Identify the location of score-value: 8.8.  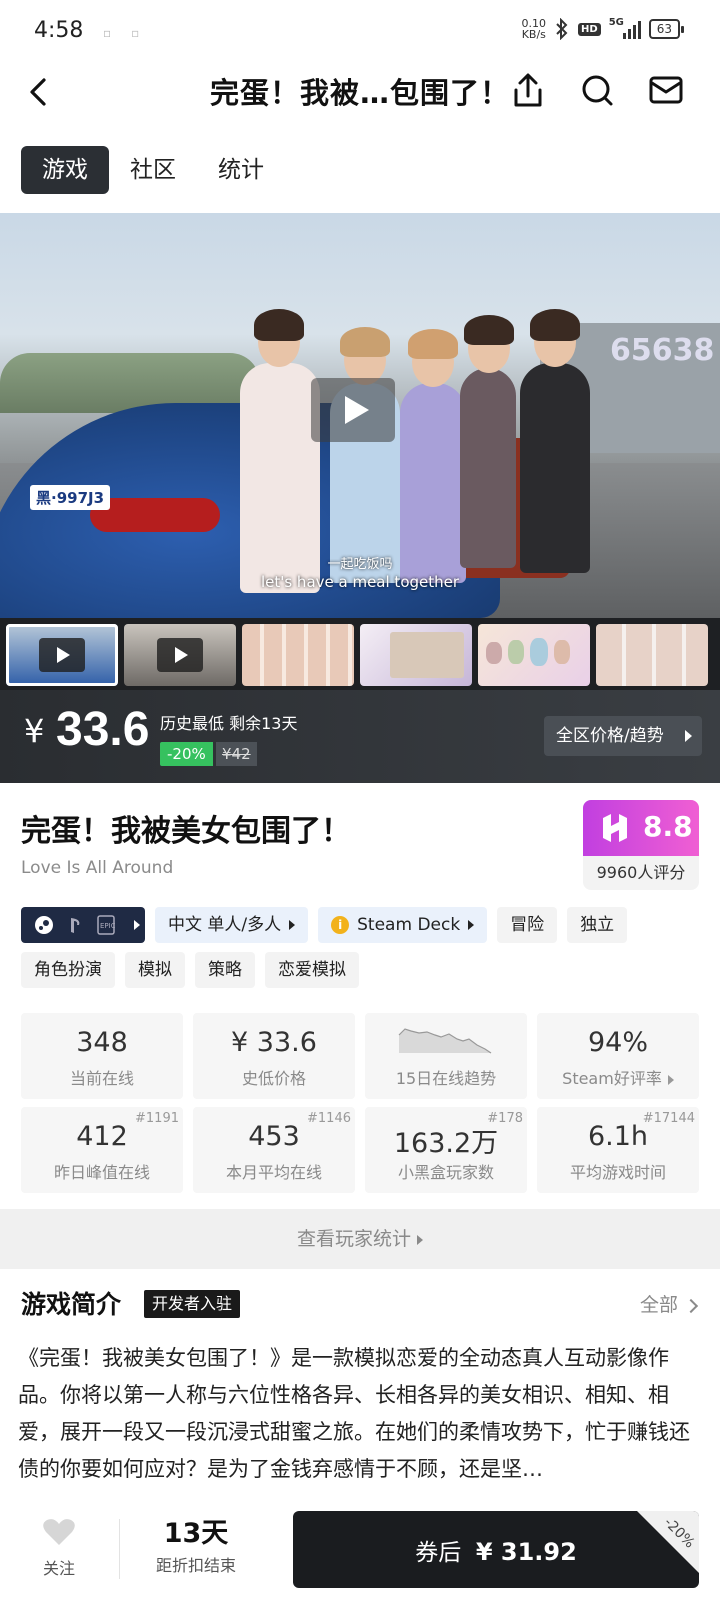
(668, 826).